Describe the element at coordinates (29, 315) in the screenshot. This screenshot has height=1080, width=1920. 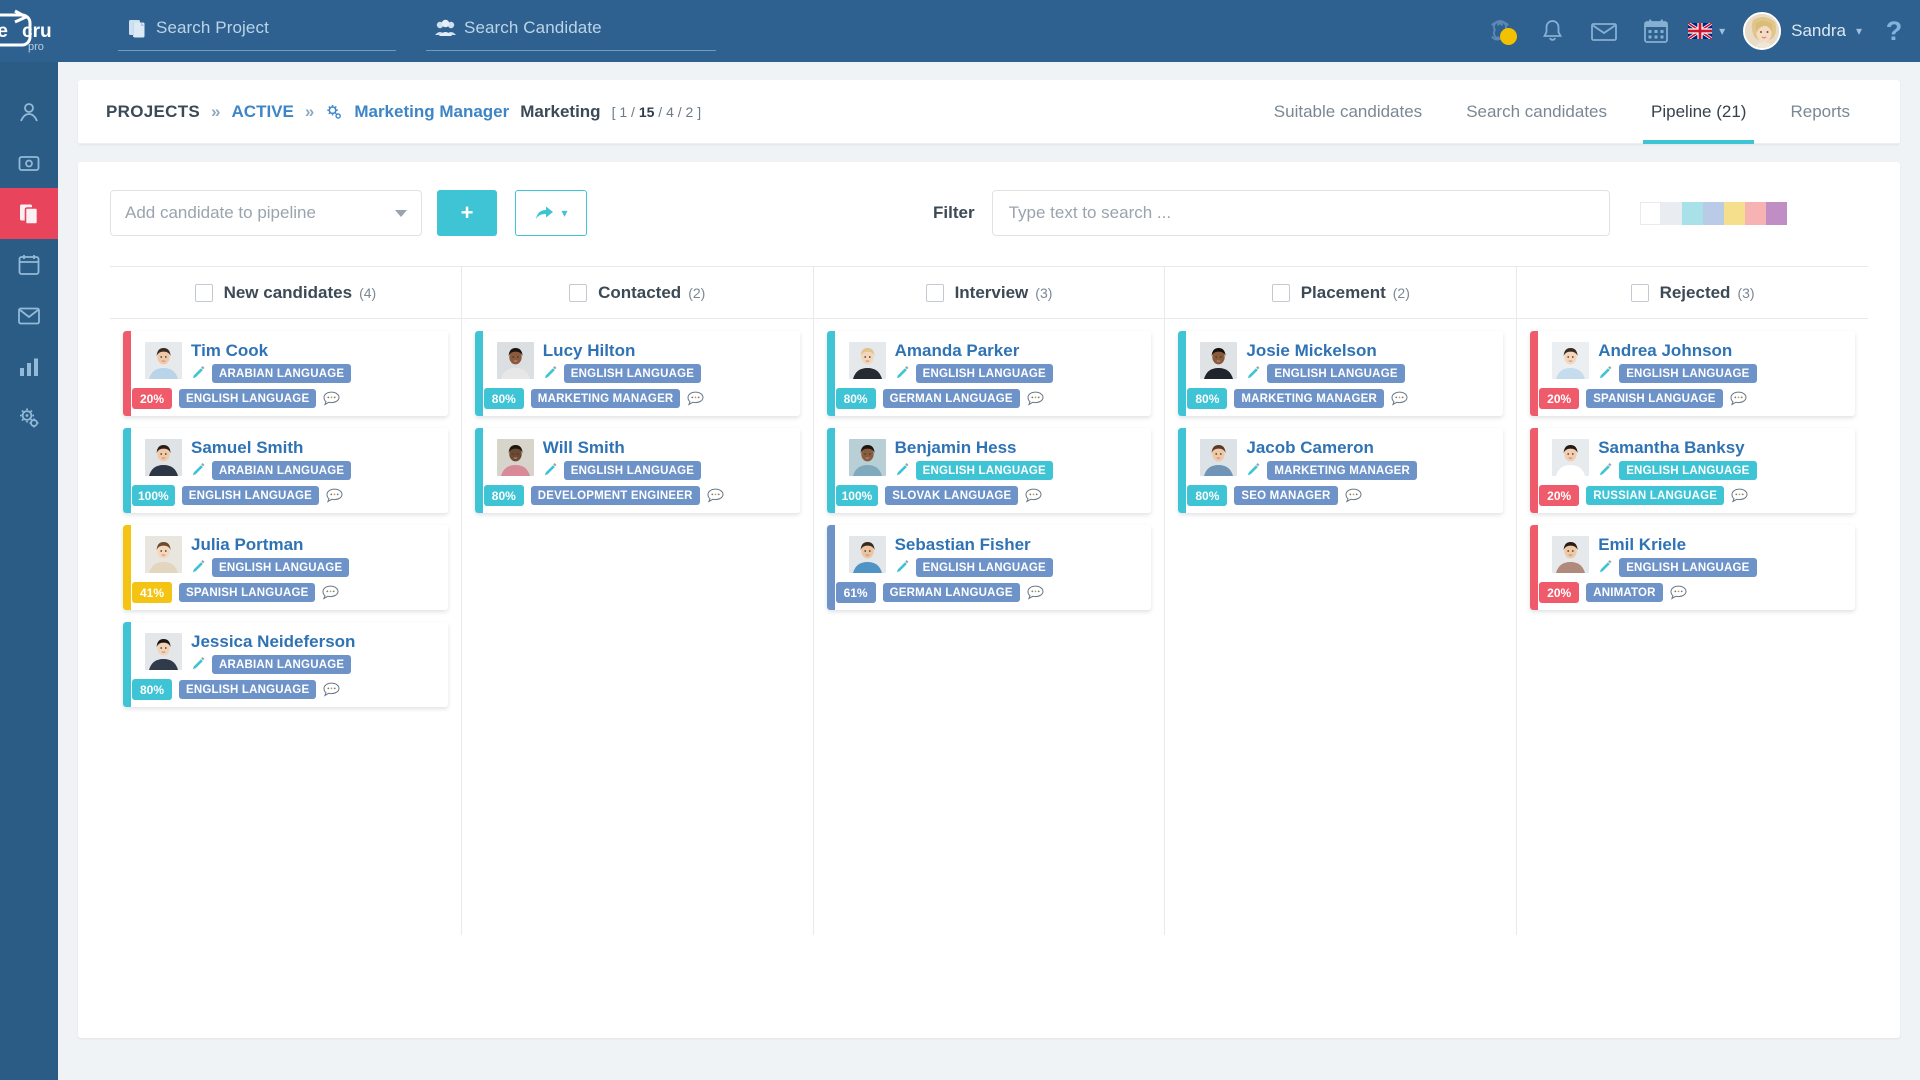
I see `sidebar-item-mail` at that location.